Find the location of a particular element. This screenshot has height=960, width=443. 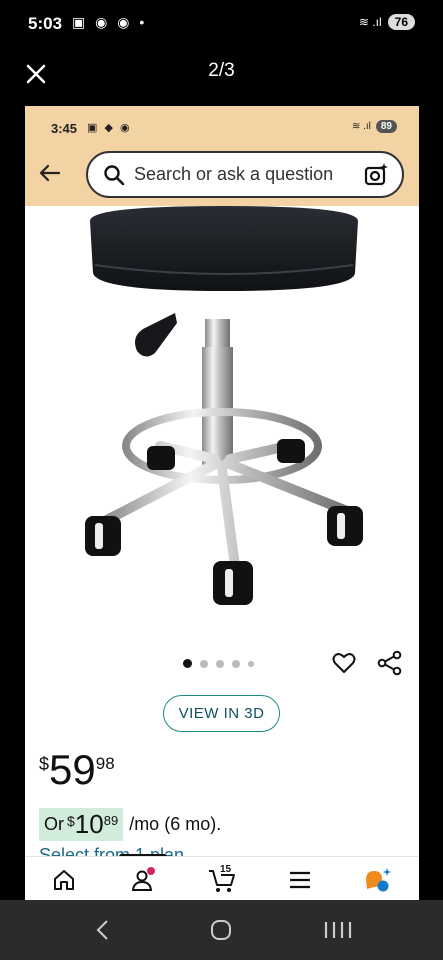

menu-icon is located at coordinates (300, 880).